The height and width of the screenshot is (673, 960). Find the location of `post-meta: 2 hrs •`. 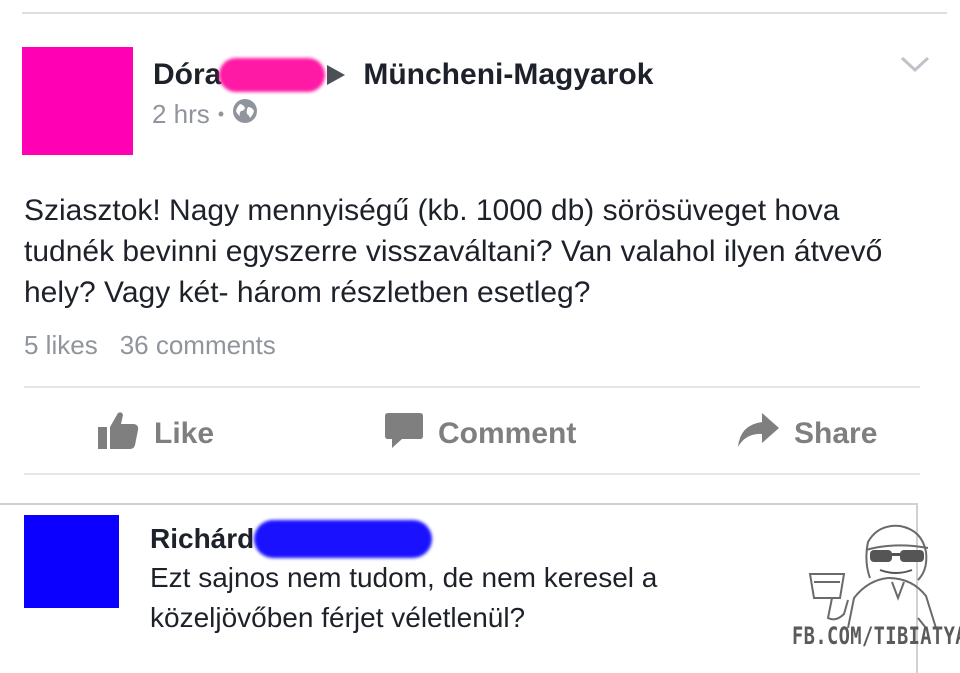

post-meta: 2 hrs • is located at coordinates (205, 114).